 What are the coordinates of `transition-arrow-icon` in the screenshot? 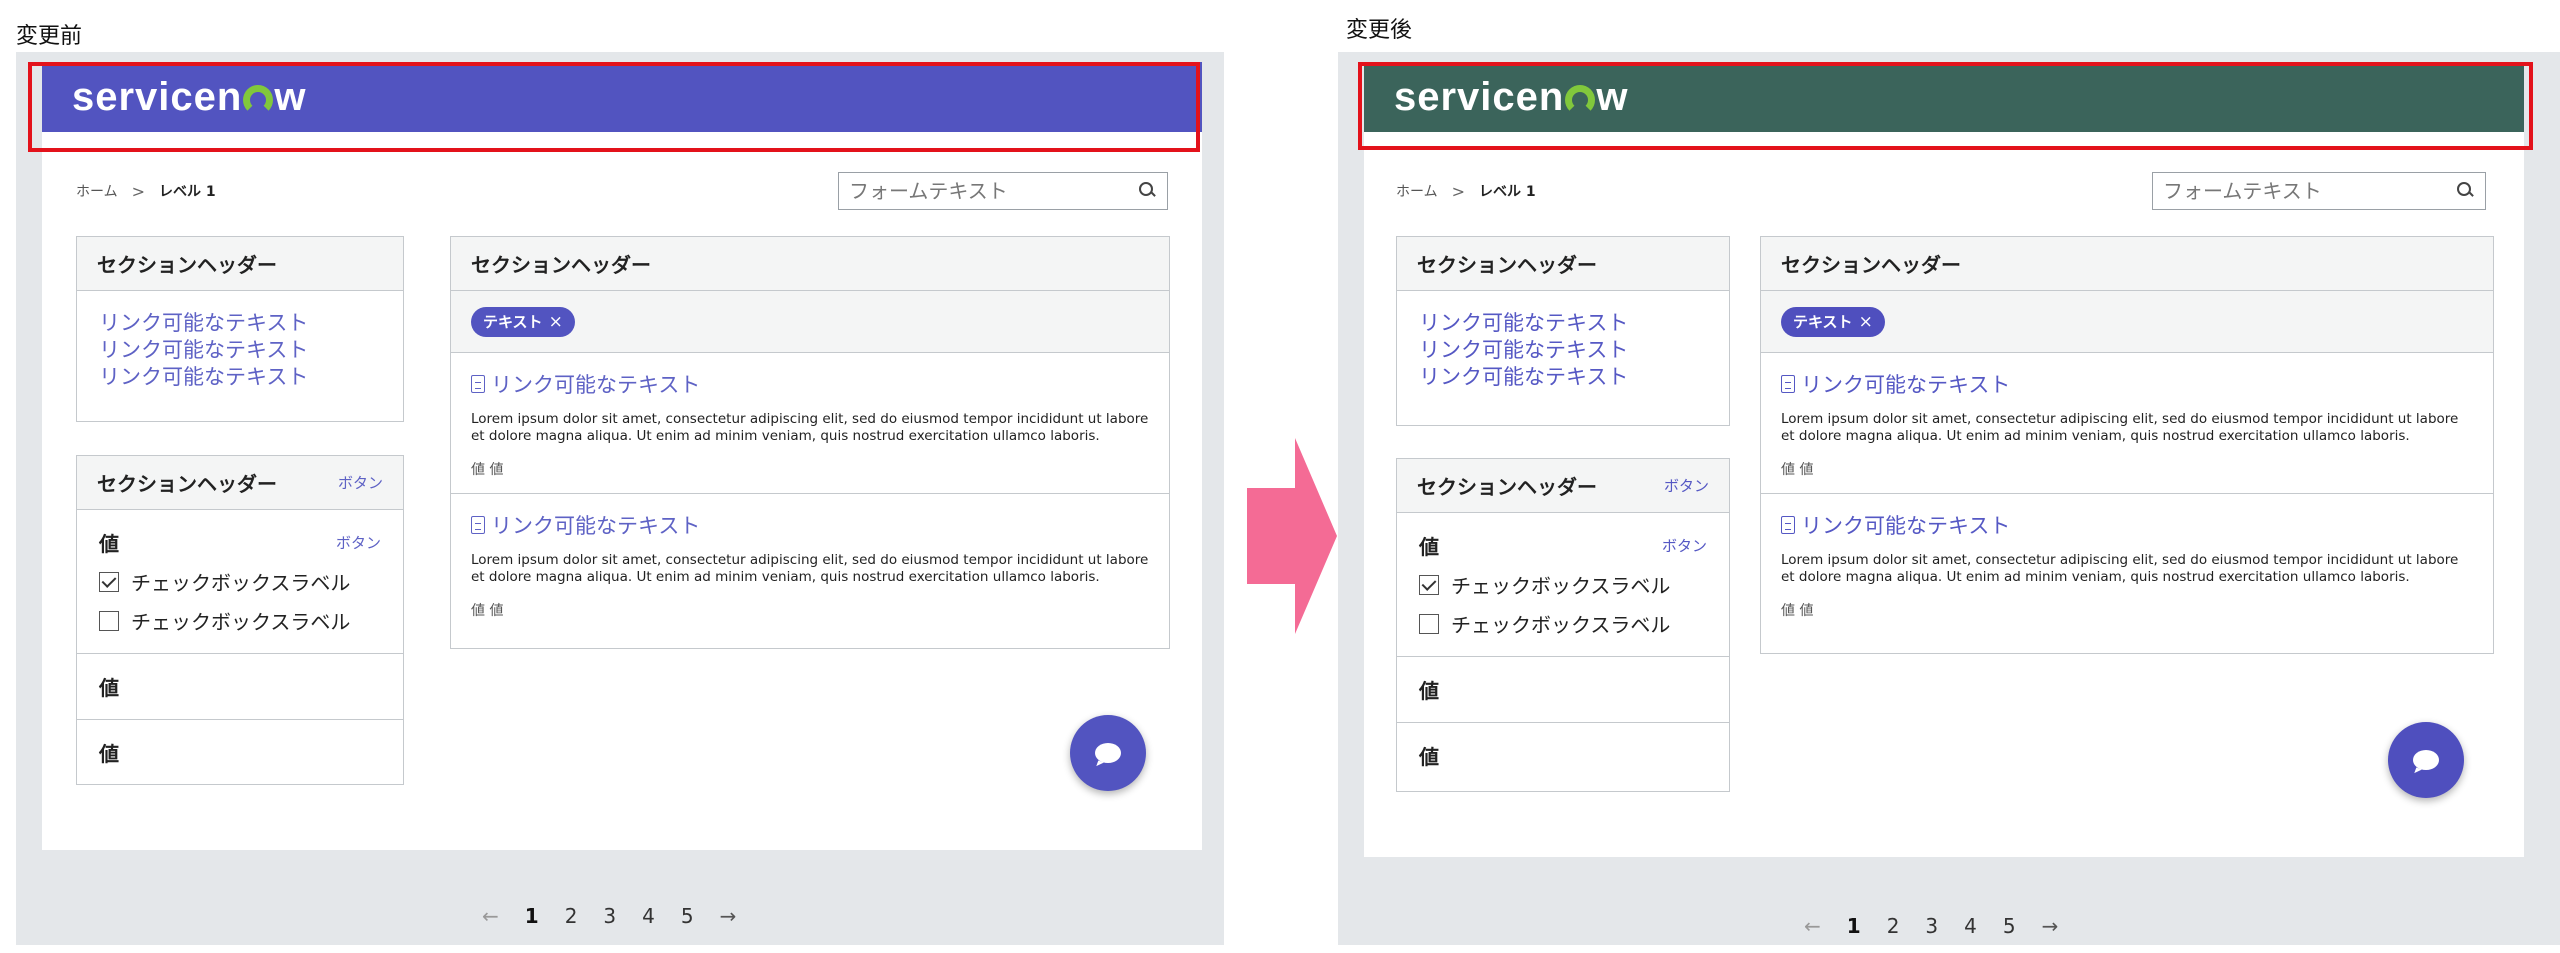 It's located at (1292, 536).